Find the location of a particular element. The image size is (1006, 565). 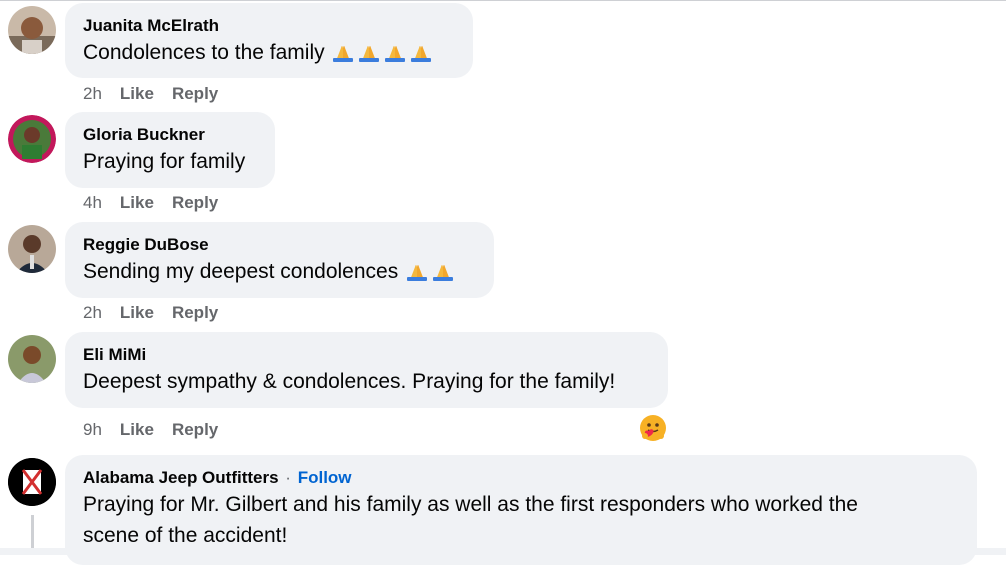

comment-author: Alabama Jeep Outfitters is located at coordinates (181, 477).